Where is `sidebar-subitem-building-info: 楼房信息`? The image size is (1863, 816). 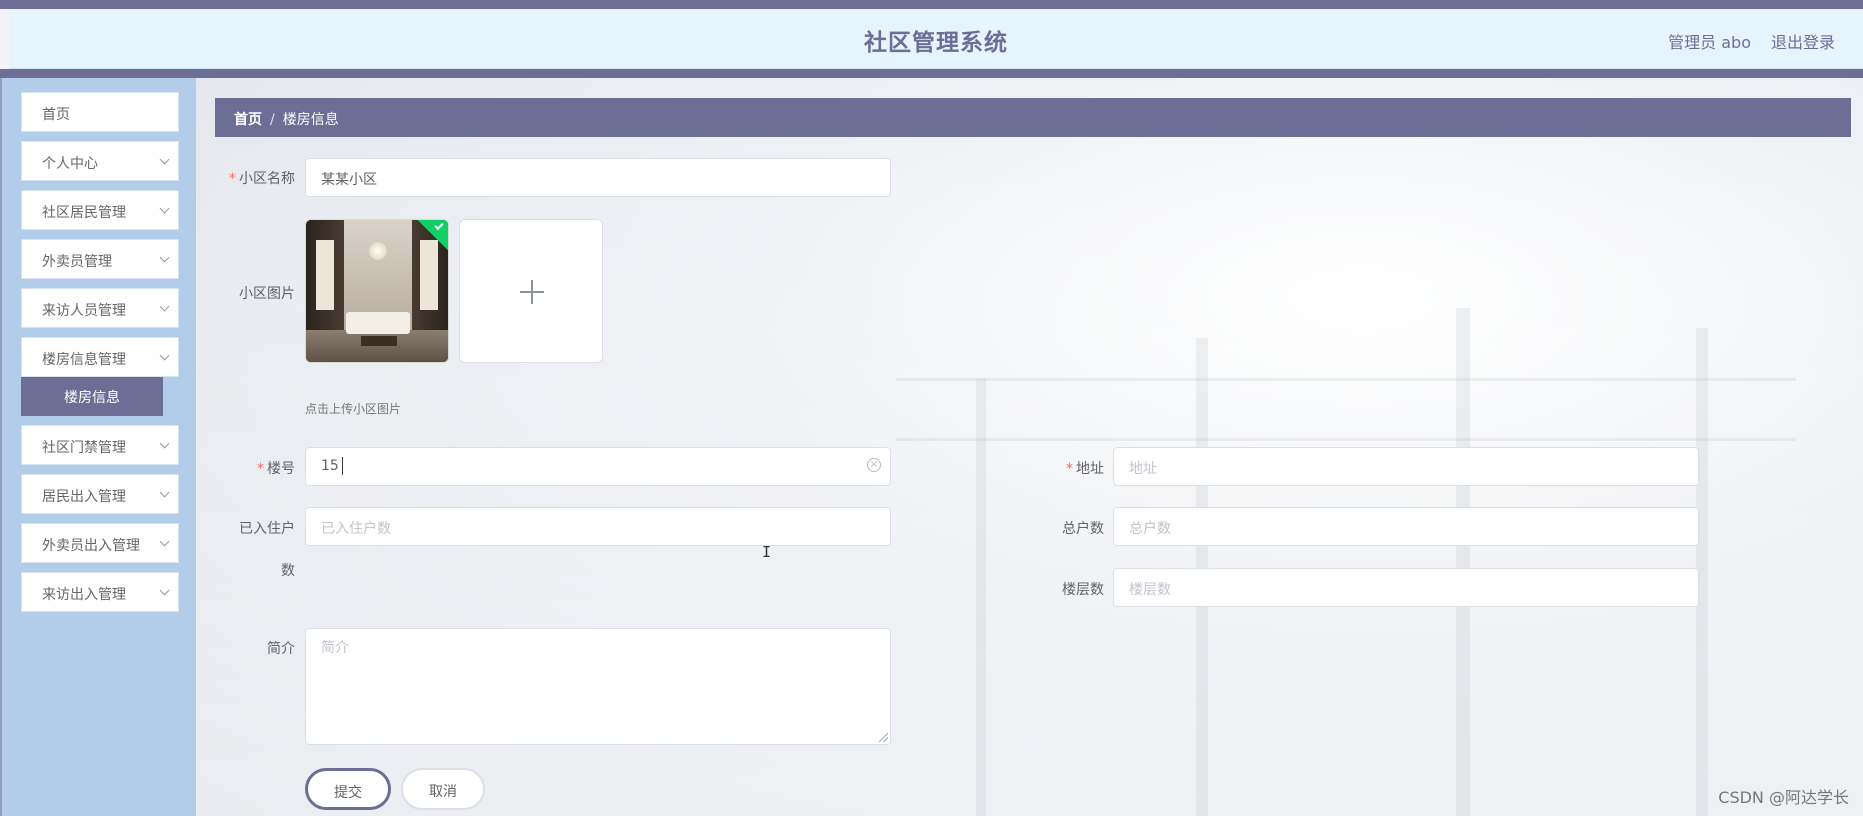
sidebar-subitem-building-info: 楼房信息 is located at coordinates (92, 396).